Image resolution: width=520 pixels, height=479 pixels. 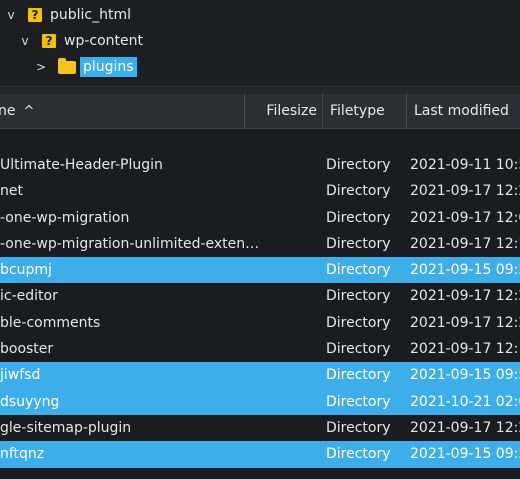 What do you see at coordinates (260, 323) in the screenshot?
I see `table-row: ble-comments Directory 2021-09-17 12:2` at bounding box center [260, 323].